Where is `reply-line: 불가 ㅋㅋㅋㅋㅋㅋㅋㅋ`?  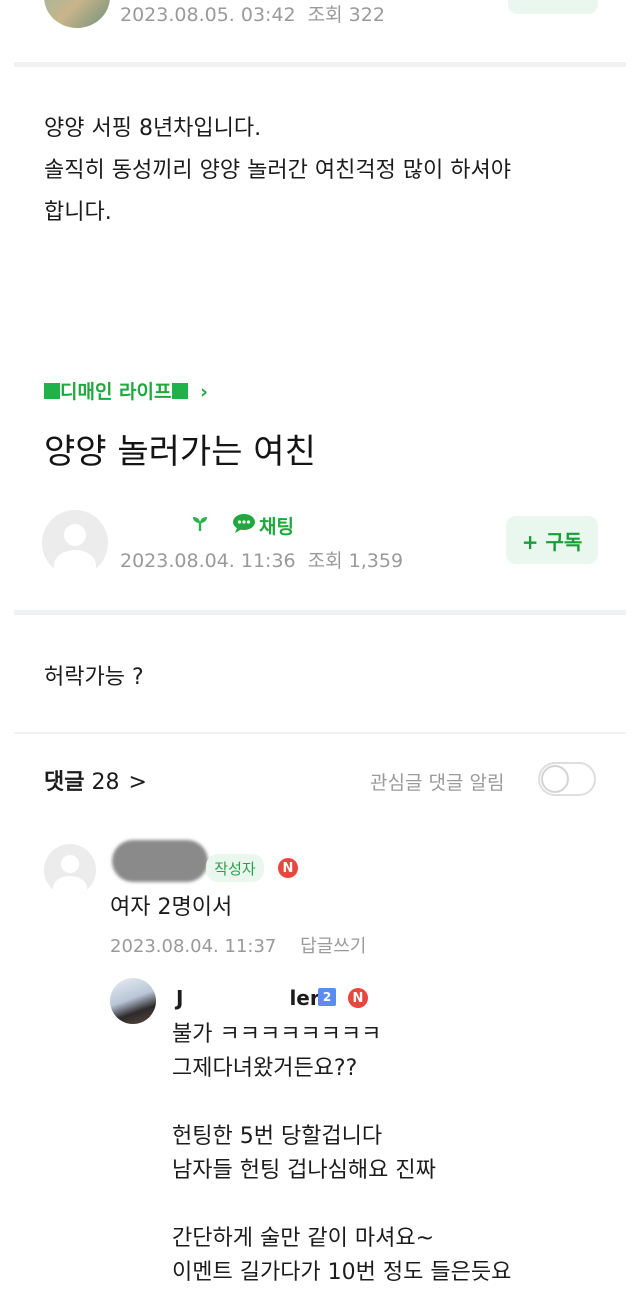 reply-line: 불가 ㅋㅋㅋㅋㅋㅋㅋㅋ is located at coordinates (277, 1034).